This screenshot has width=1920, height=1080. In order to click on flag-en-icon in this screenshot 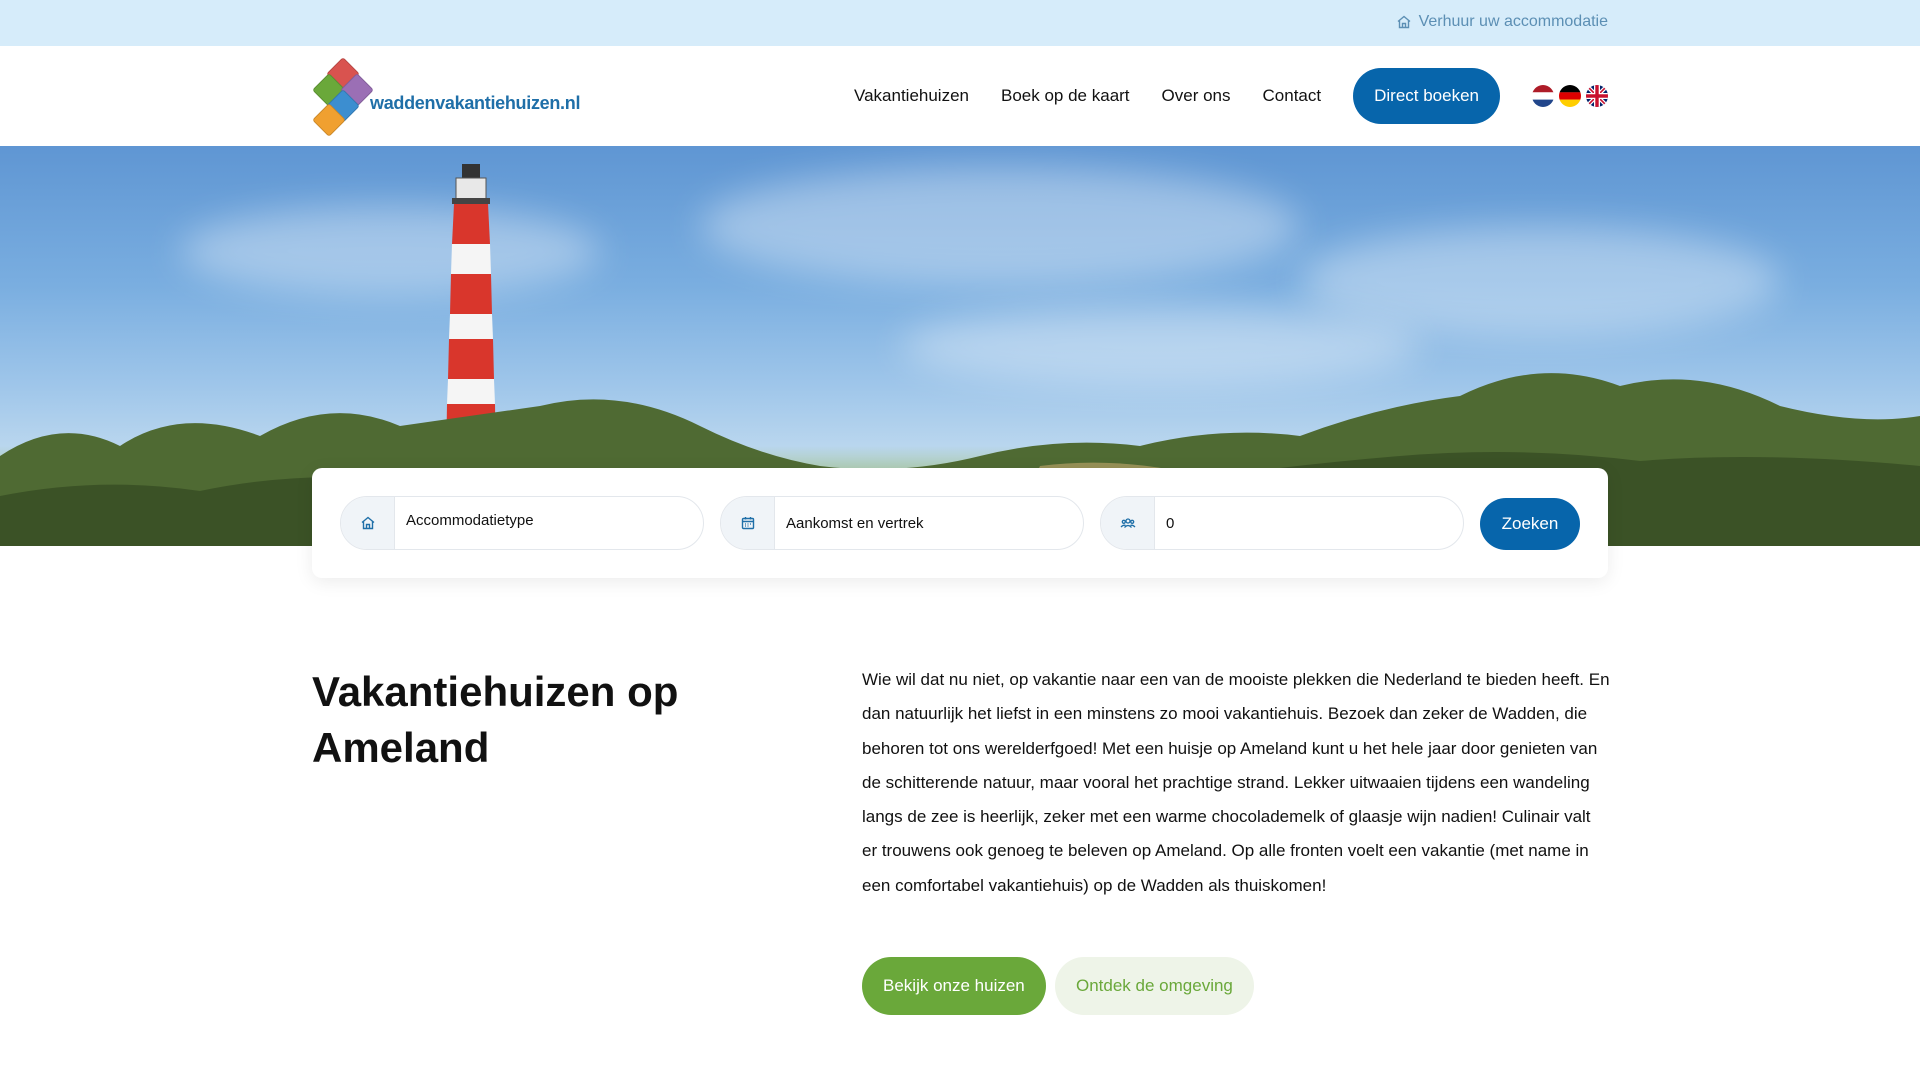, I will do `click(1597, 96)`.